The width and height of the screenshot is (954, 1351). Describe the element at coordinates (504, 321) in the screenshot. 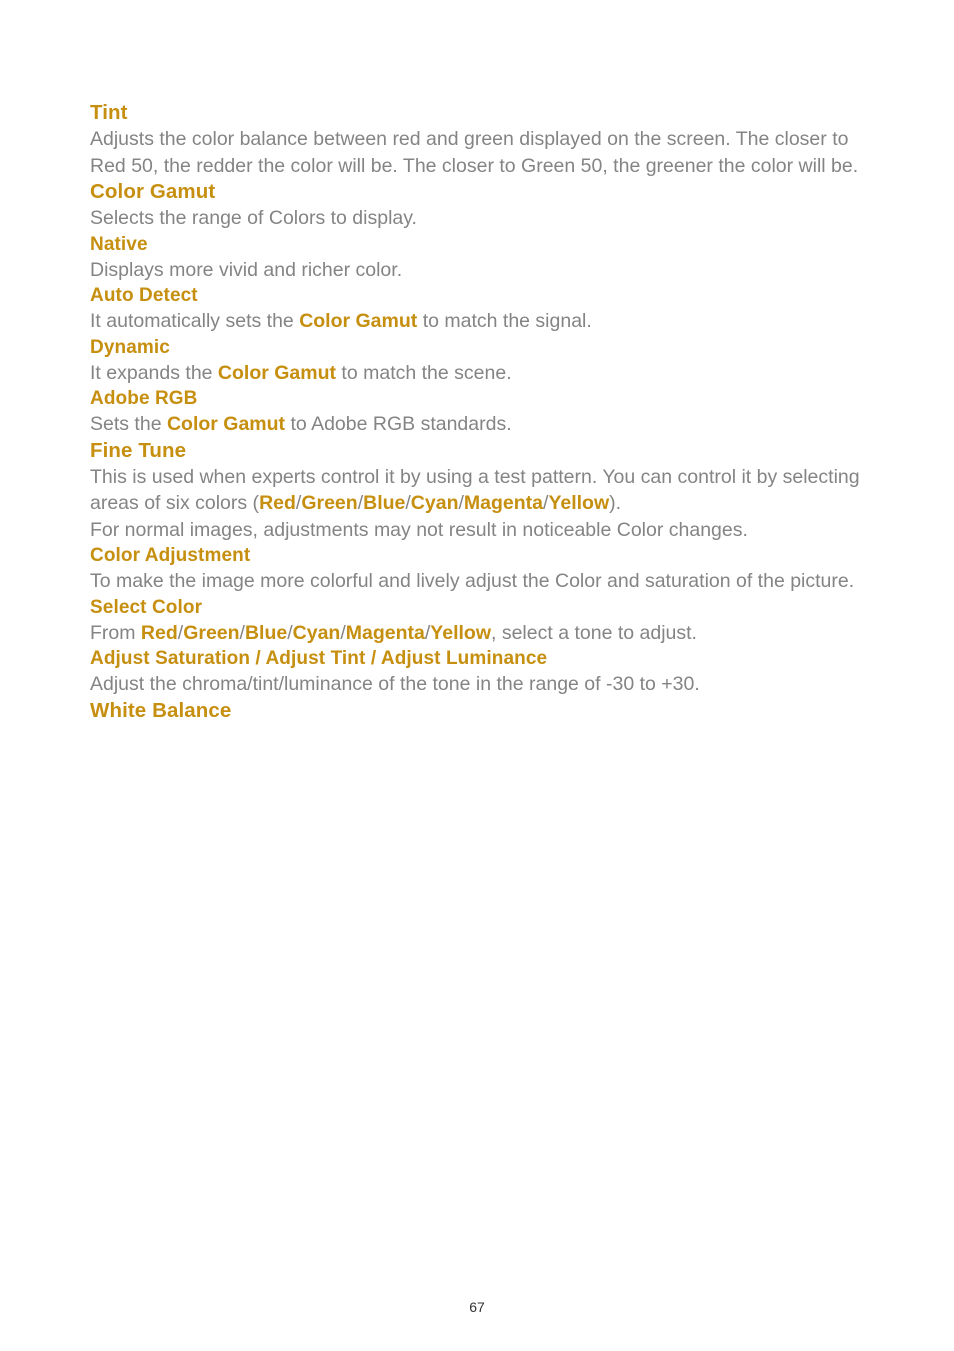

I see `text-run: to match the signal.` at that location.